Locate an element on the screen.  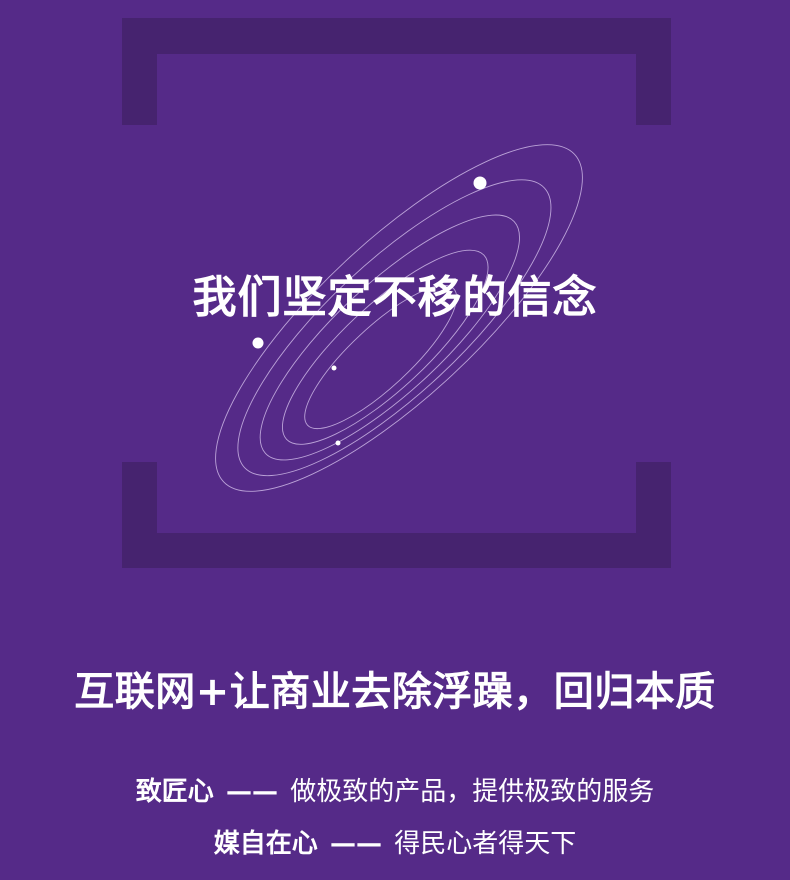
hero-title: 我们坚定不移的信念 is located at coordinates (395, 297).